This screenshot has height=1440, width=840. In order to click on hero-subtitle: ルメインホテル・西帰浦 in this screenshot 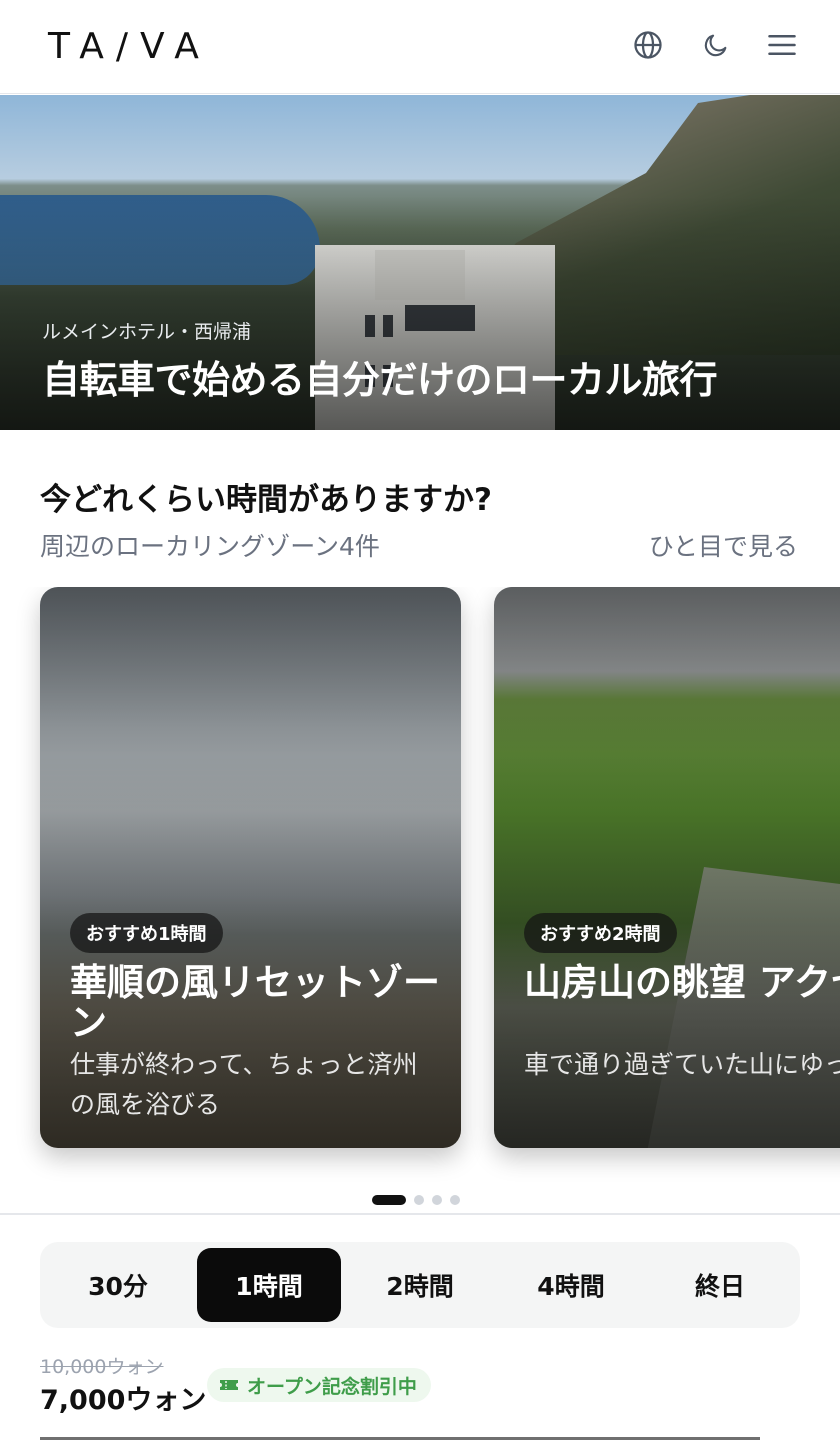, I will do `click(147, 332)`.